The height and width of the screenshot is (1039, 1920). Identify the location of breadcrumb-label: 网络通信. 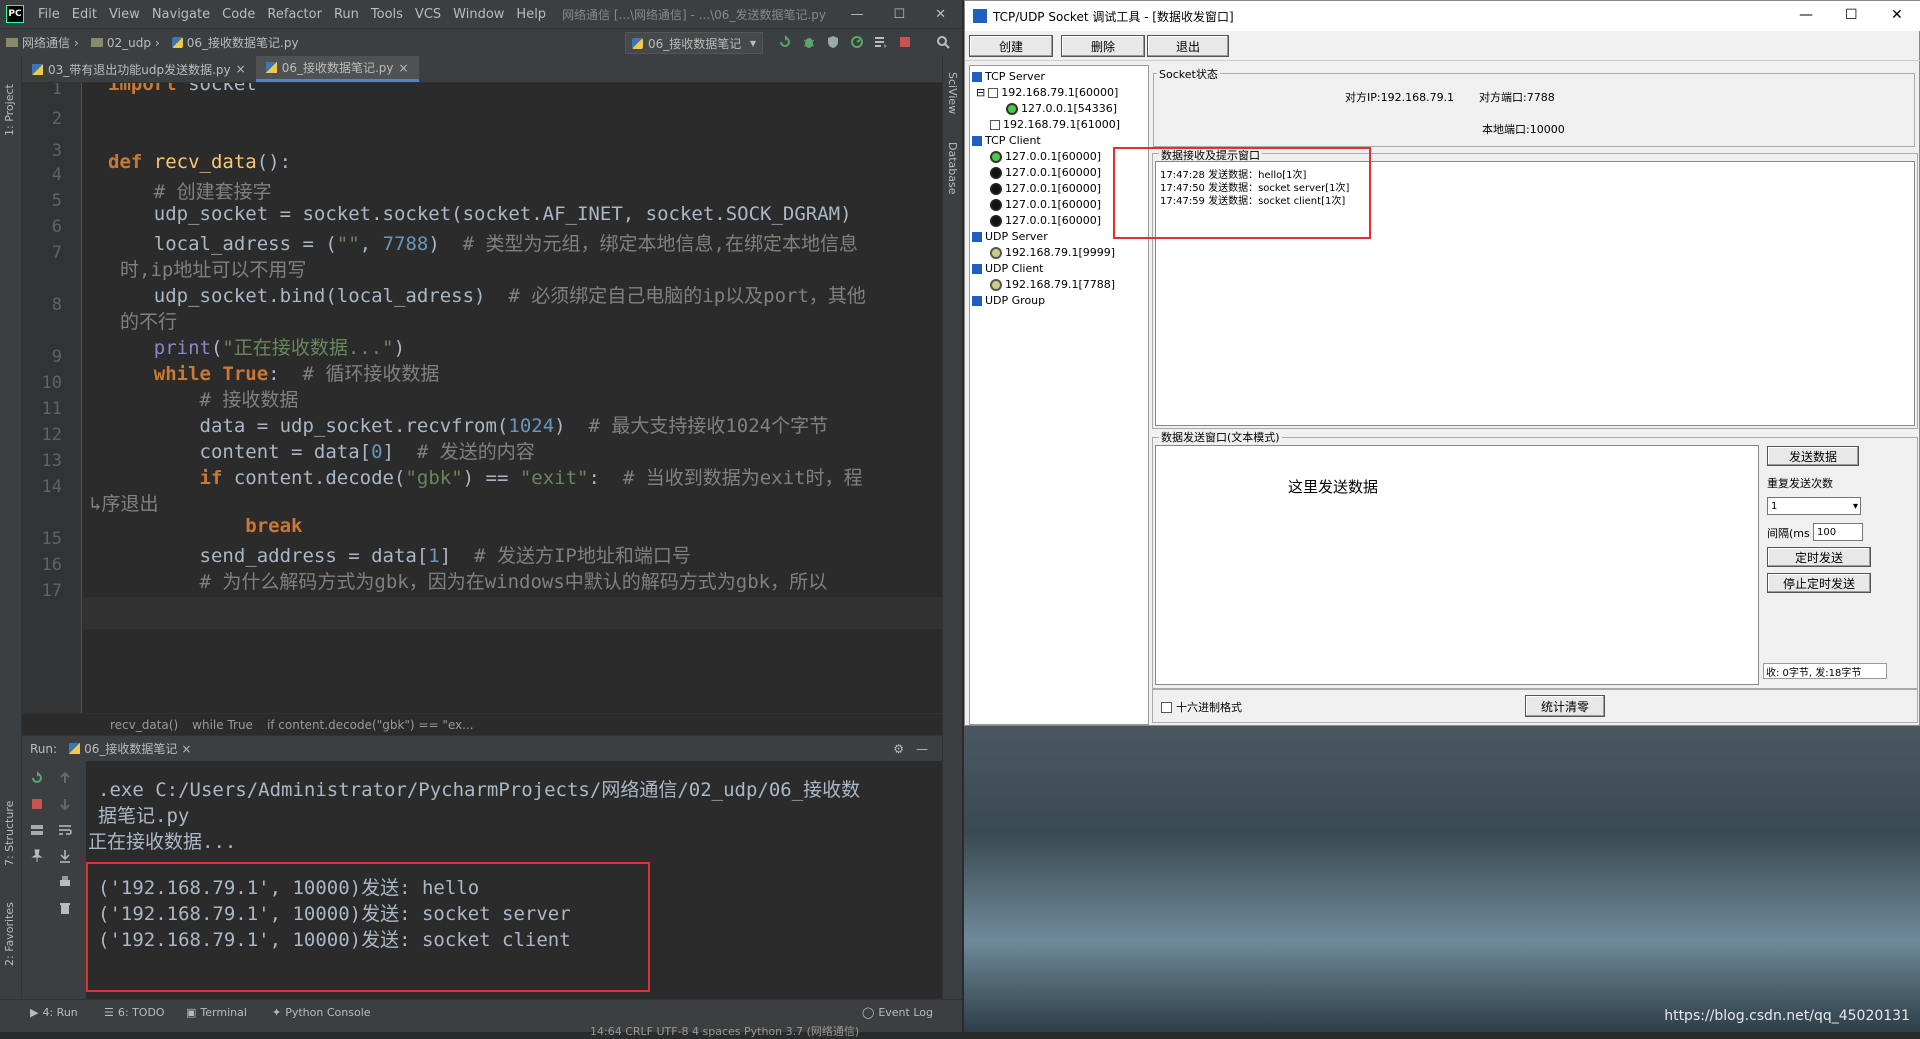
(46, 43).